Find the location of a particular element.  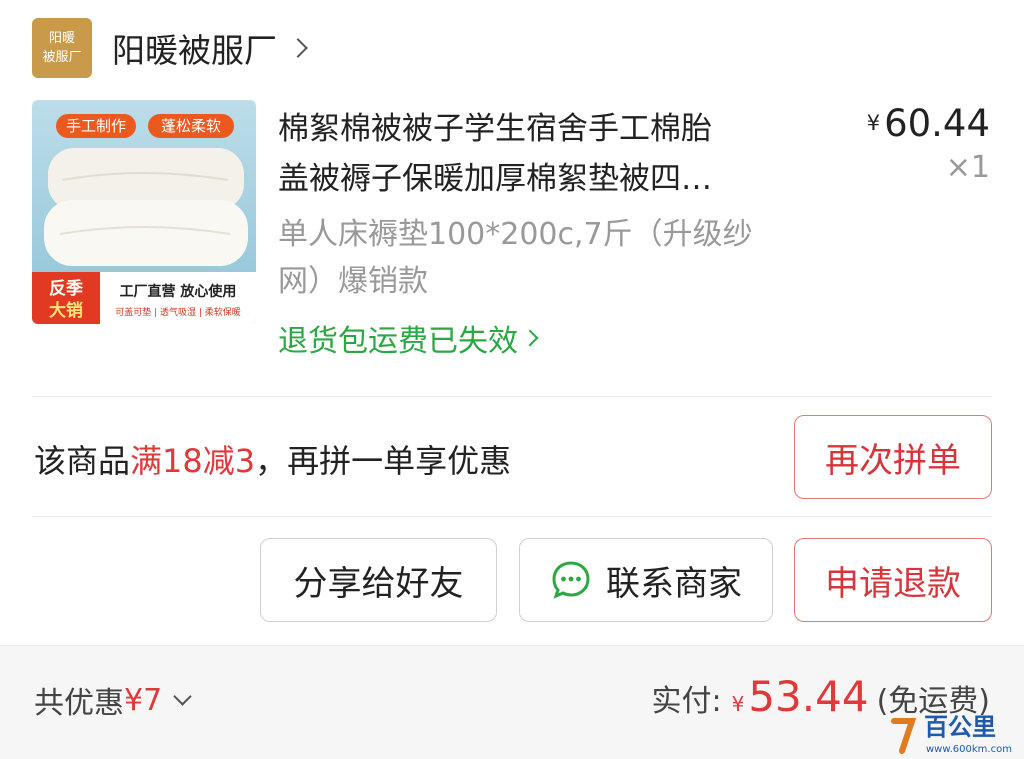

promo-message: 该商品满18减3，再拼一单享优惠 is located at coordinates (272, 459).